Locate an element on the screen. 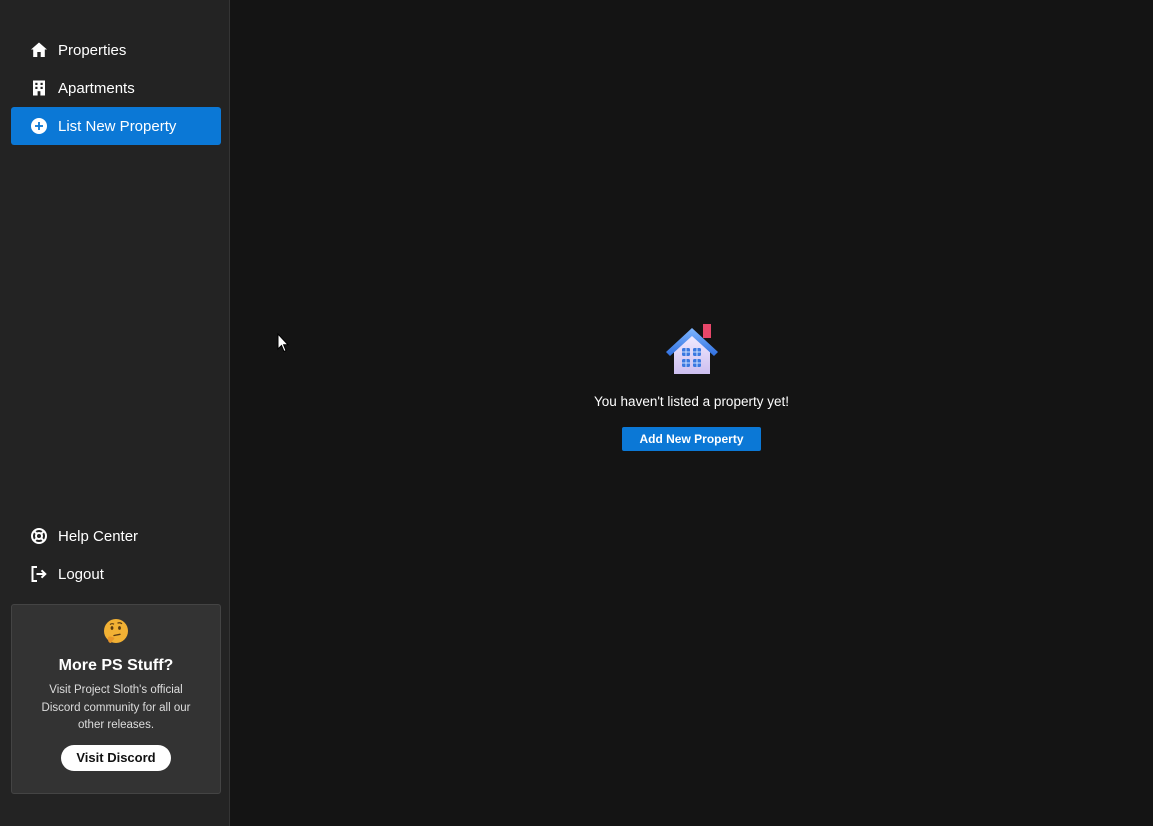  sidebar-item-label: Logout is located at coordinates (81, 574).